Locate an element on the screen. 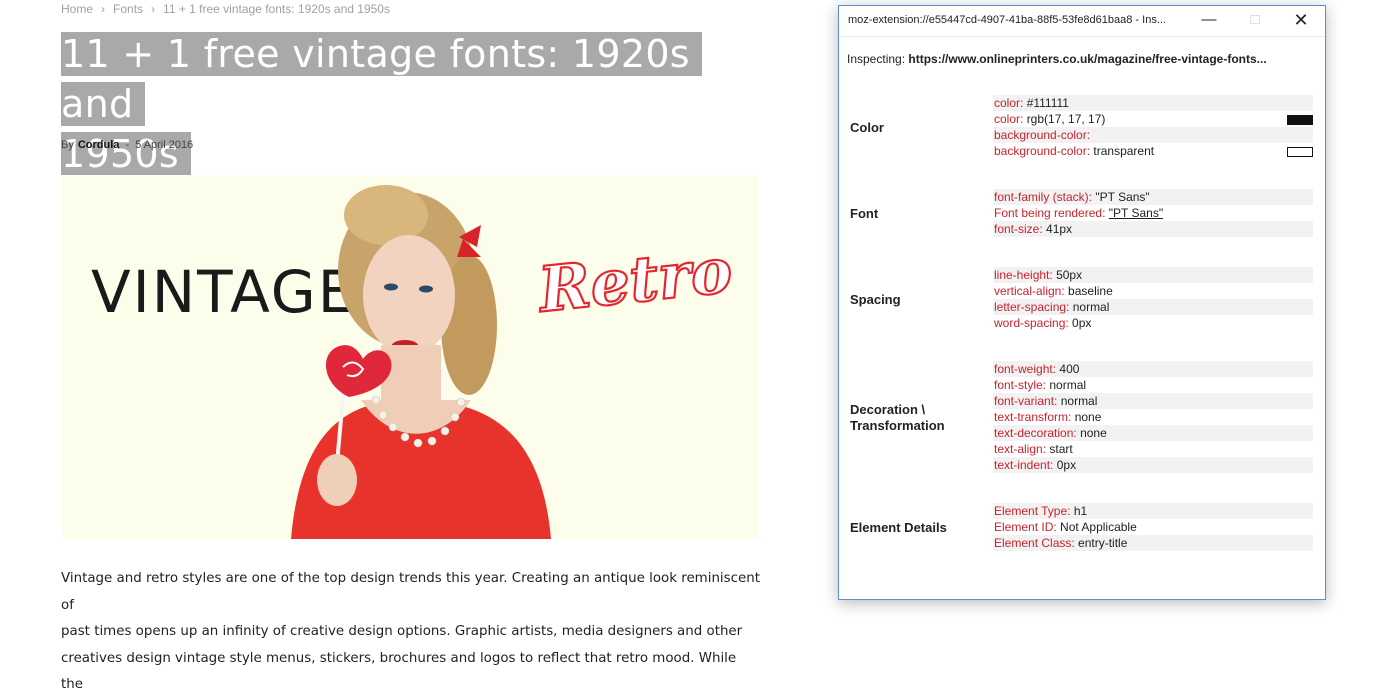 This screenshot has width=1383, height=699. prop-row: color: rgb(17, 17, 17) is located at coordinates (1153, 119).